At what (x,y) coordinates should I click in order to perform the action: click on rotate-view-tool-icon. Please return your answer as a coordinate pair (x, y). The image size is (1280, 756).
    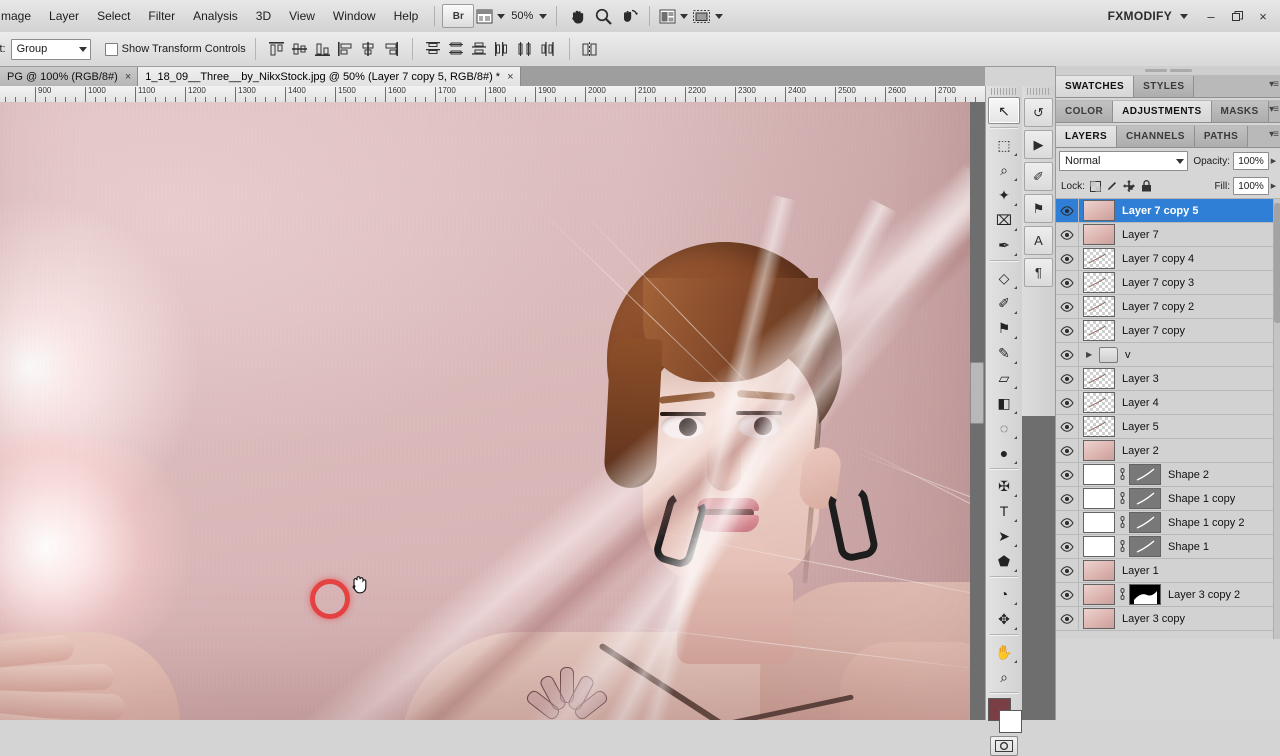
    Looking at the image, I should click on (629, 16).